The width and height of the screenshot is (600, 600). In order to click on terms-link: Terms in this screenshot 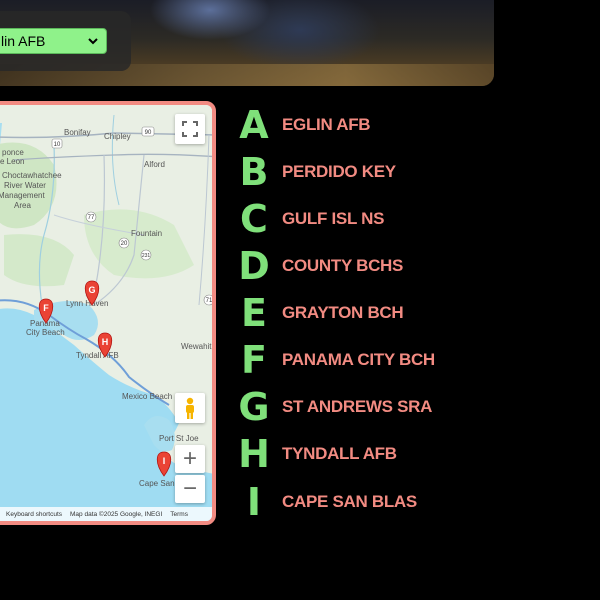, I will do `click(179, 514)`.